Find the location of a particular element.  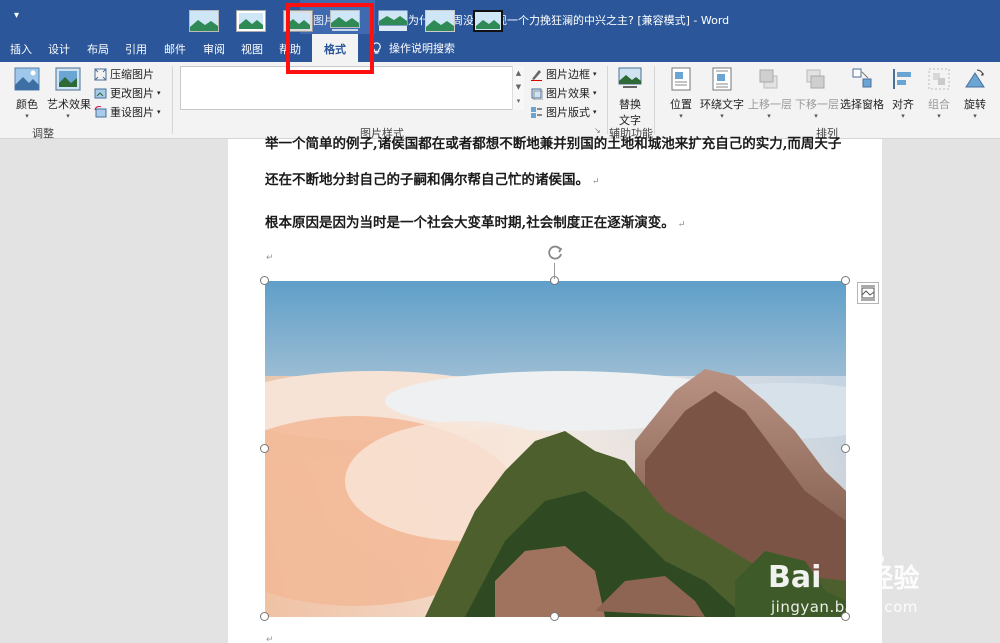

align-button: 对齐 ▾ is located at coordinates (903, 93).